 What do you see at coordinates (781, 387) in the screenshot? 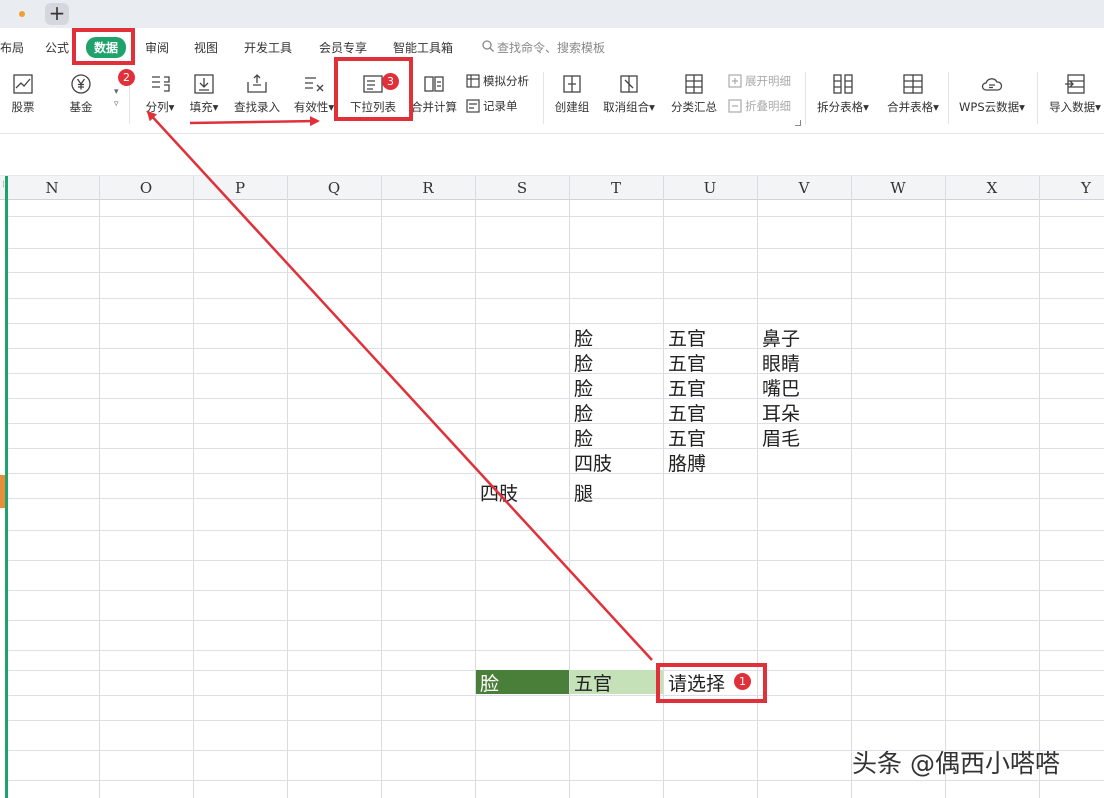
I see `cell-V: 嘴巴` at bounding box center [781, 387].